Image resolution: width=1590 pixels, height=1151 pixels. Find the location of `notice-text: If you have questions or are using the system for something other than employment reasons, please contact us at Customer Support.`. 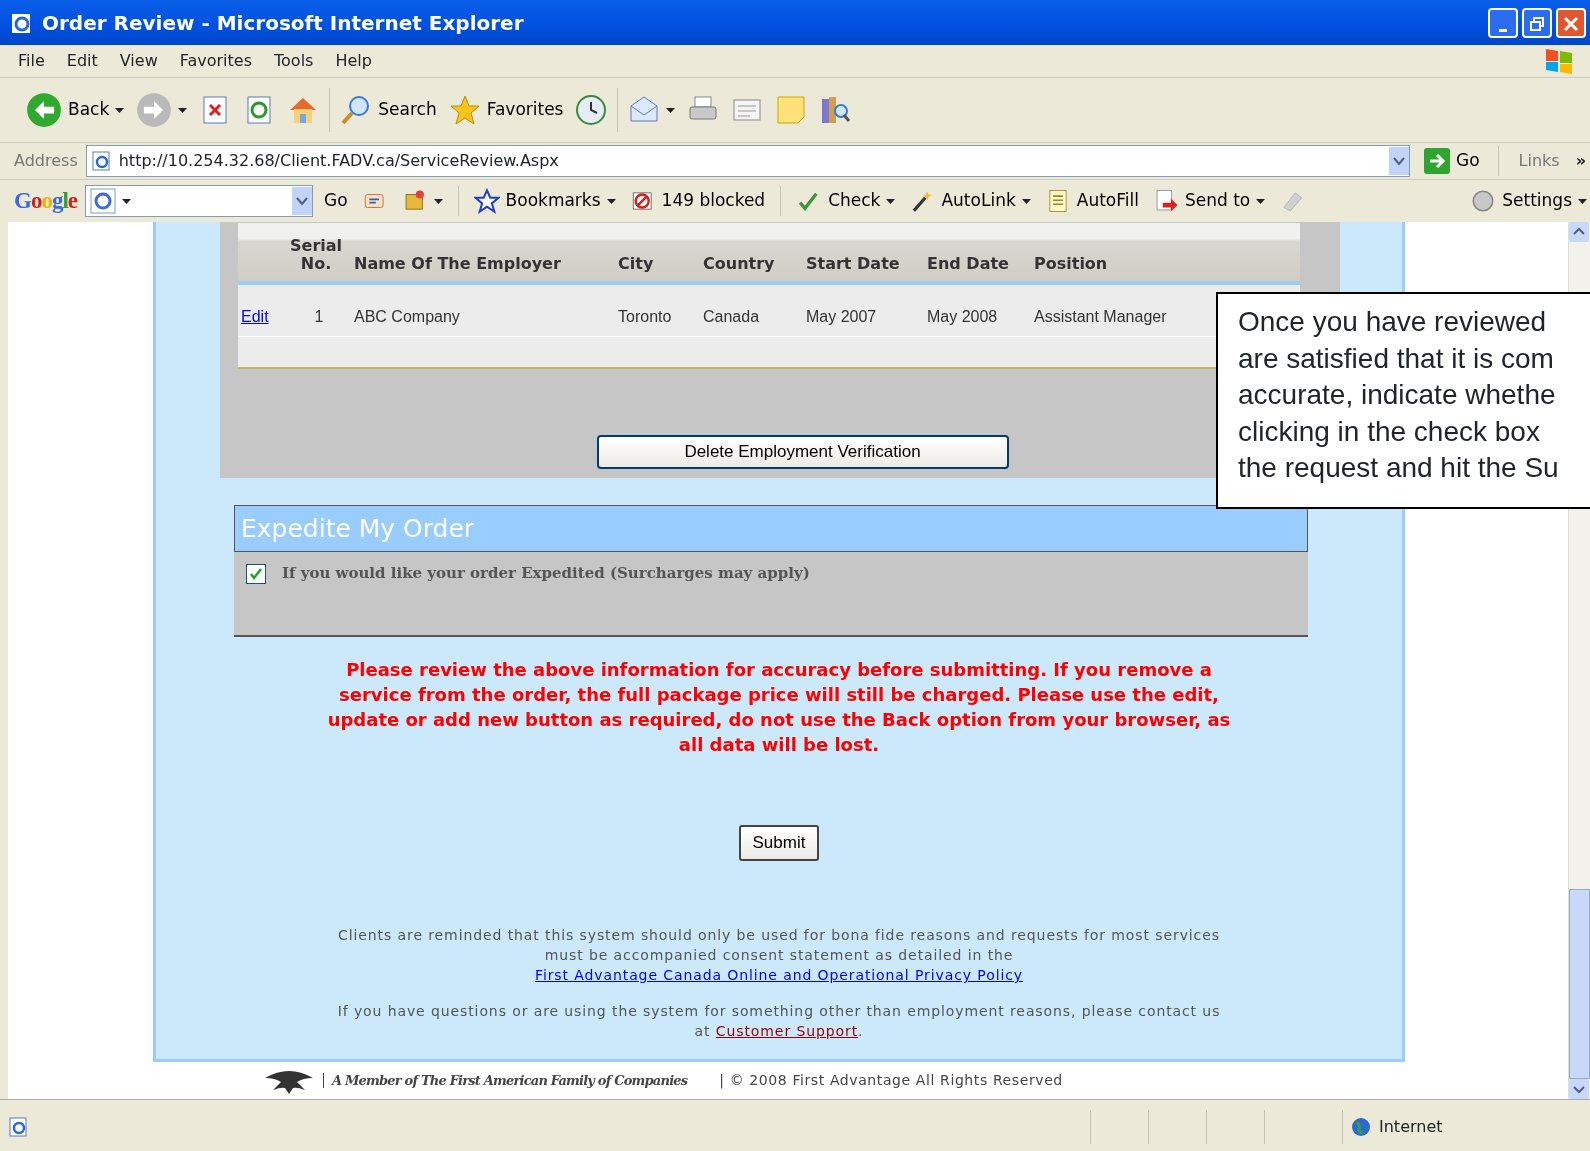

notice-text: If you have questions or are using the system for something other than employment reasons, please contact us at Customer Support. is located at coordinates (779, 1021).